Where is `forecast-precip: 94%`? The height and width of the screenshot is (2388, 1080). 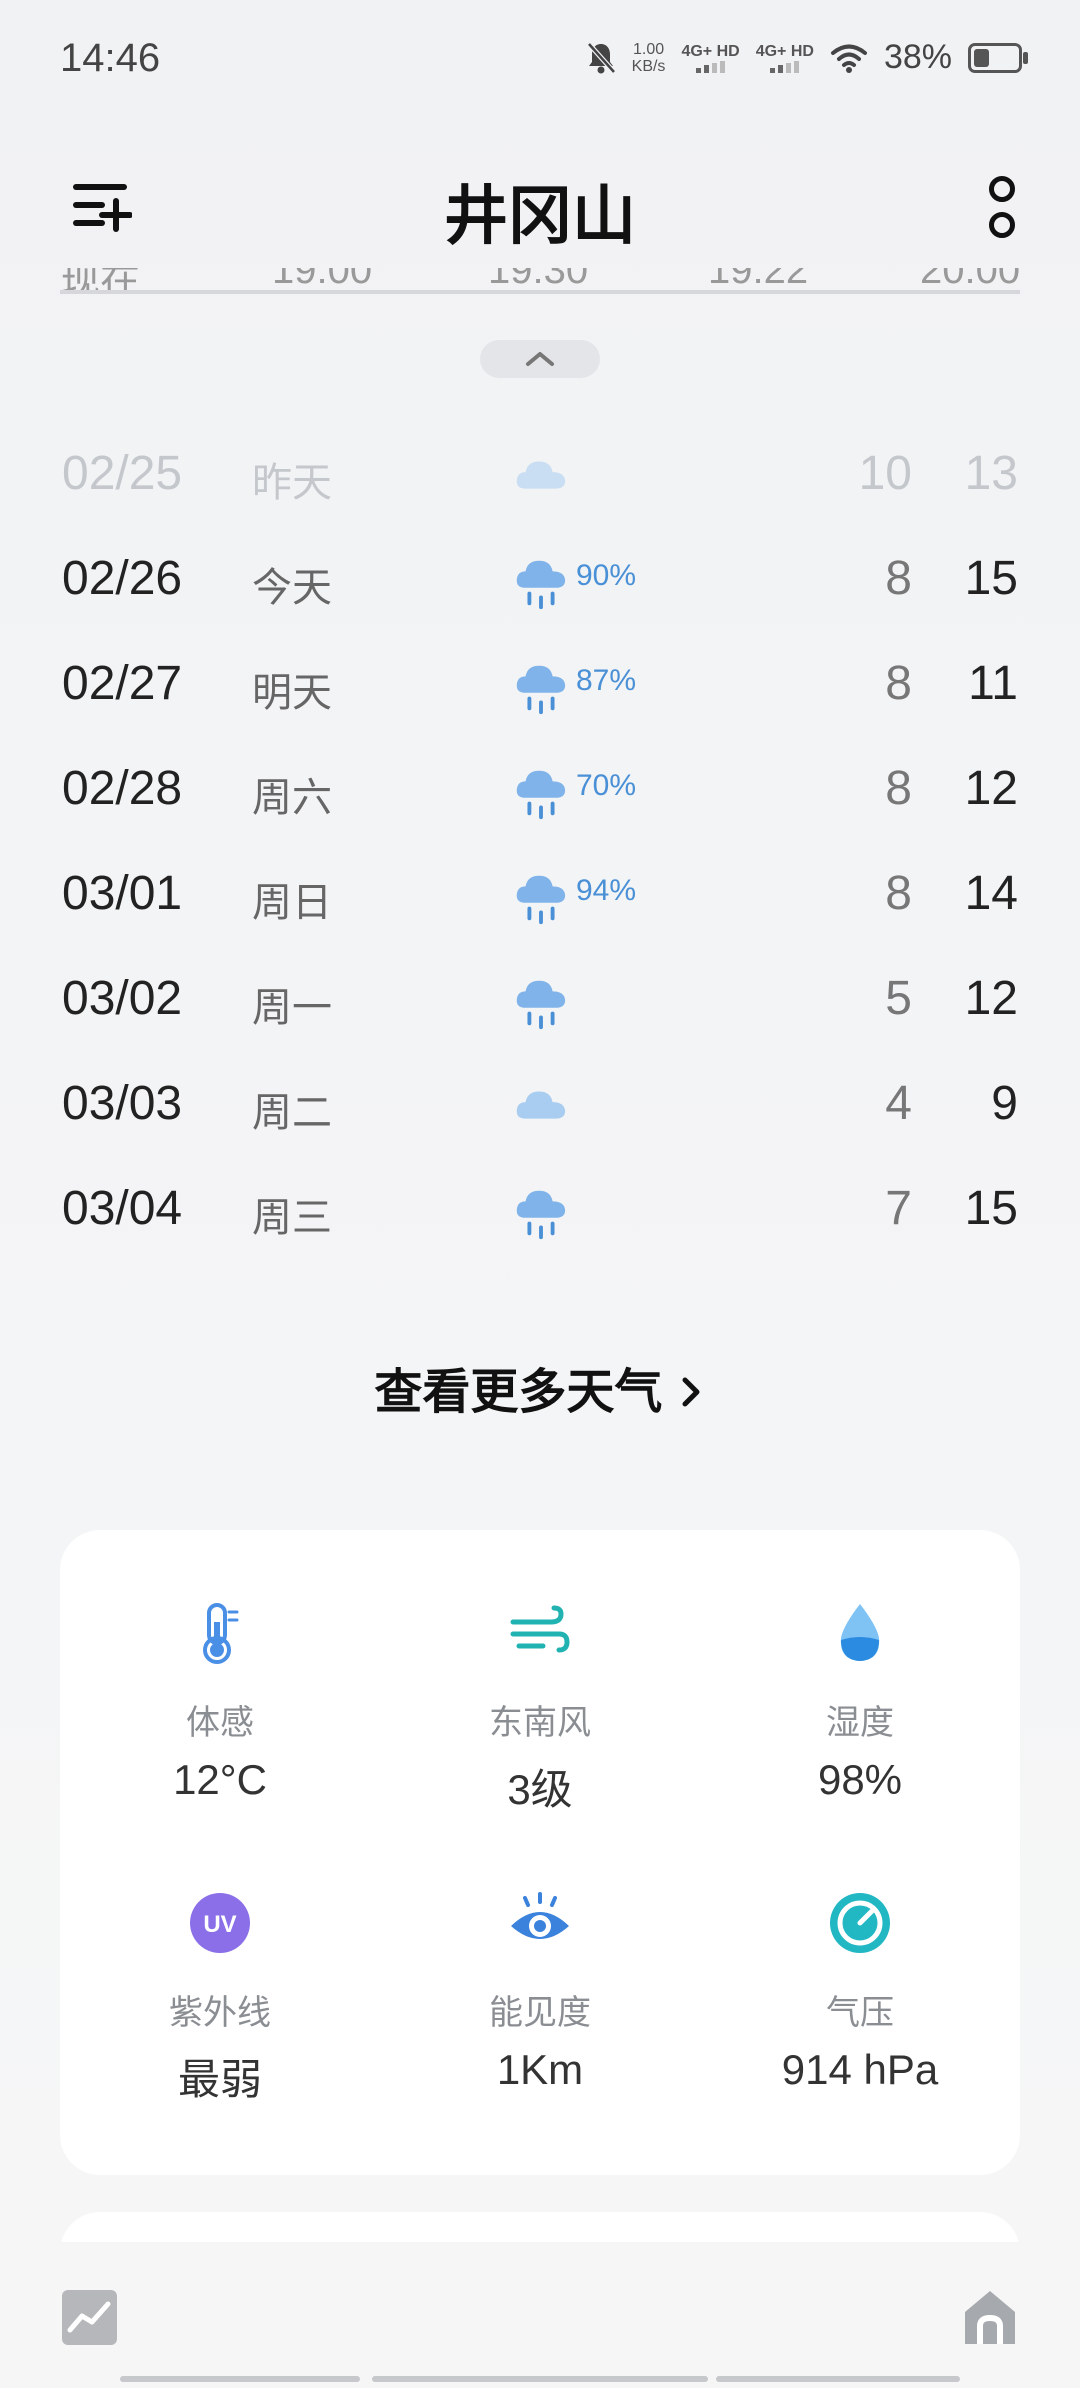
forecast-precip: 94% is located at coordinates (606, 890).